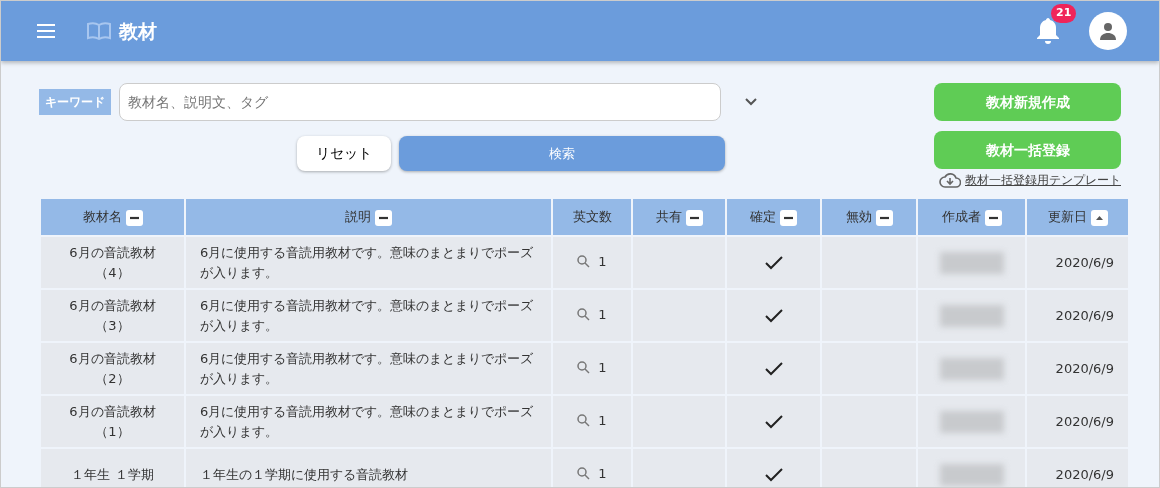  What do you see at coordinates (1048, 31) in the screenshot?
I see `bell-icon` at bounding box center [1048, 31].